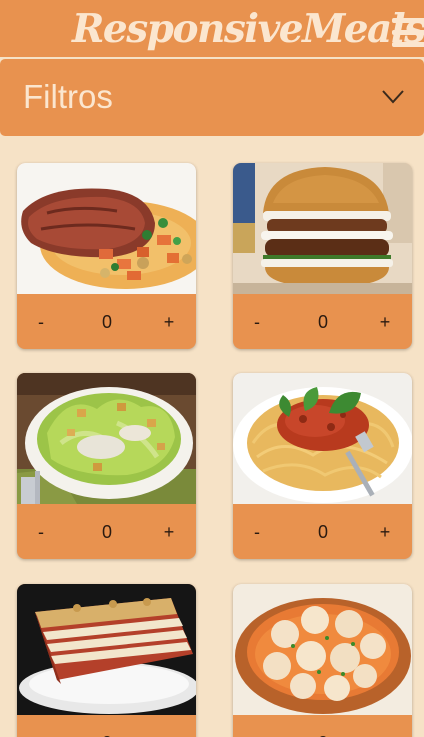 The width and height of the screenshot is (424, 737). I want to click on meatballs-in-sauce-image, so click(322, 649).